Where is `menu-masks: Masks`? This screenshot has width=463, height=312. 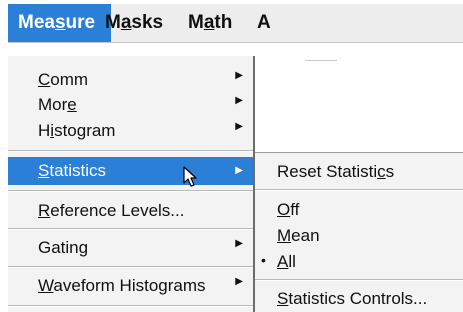
menu-masks: Masks is located at coordinates (134, 23).